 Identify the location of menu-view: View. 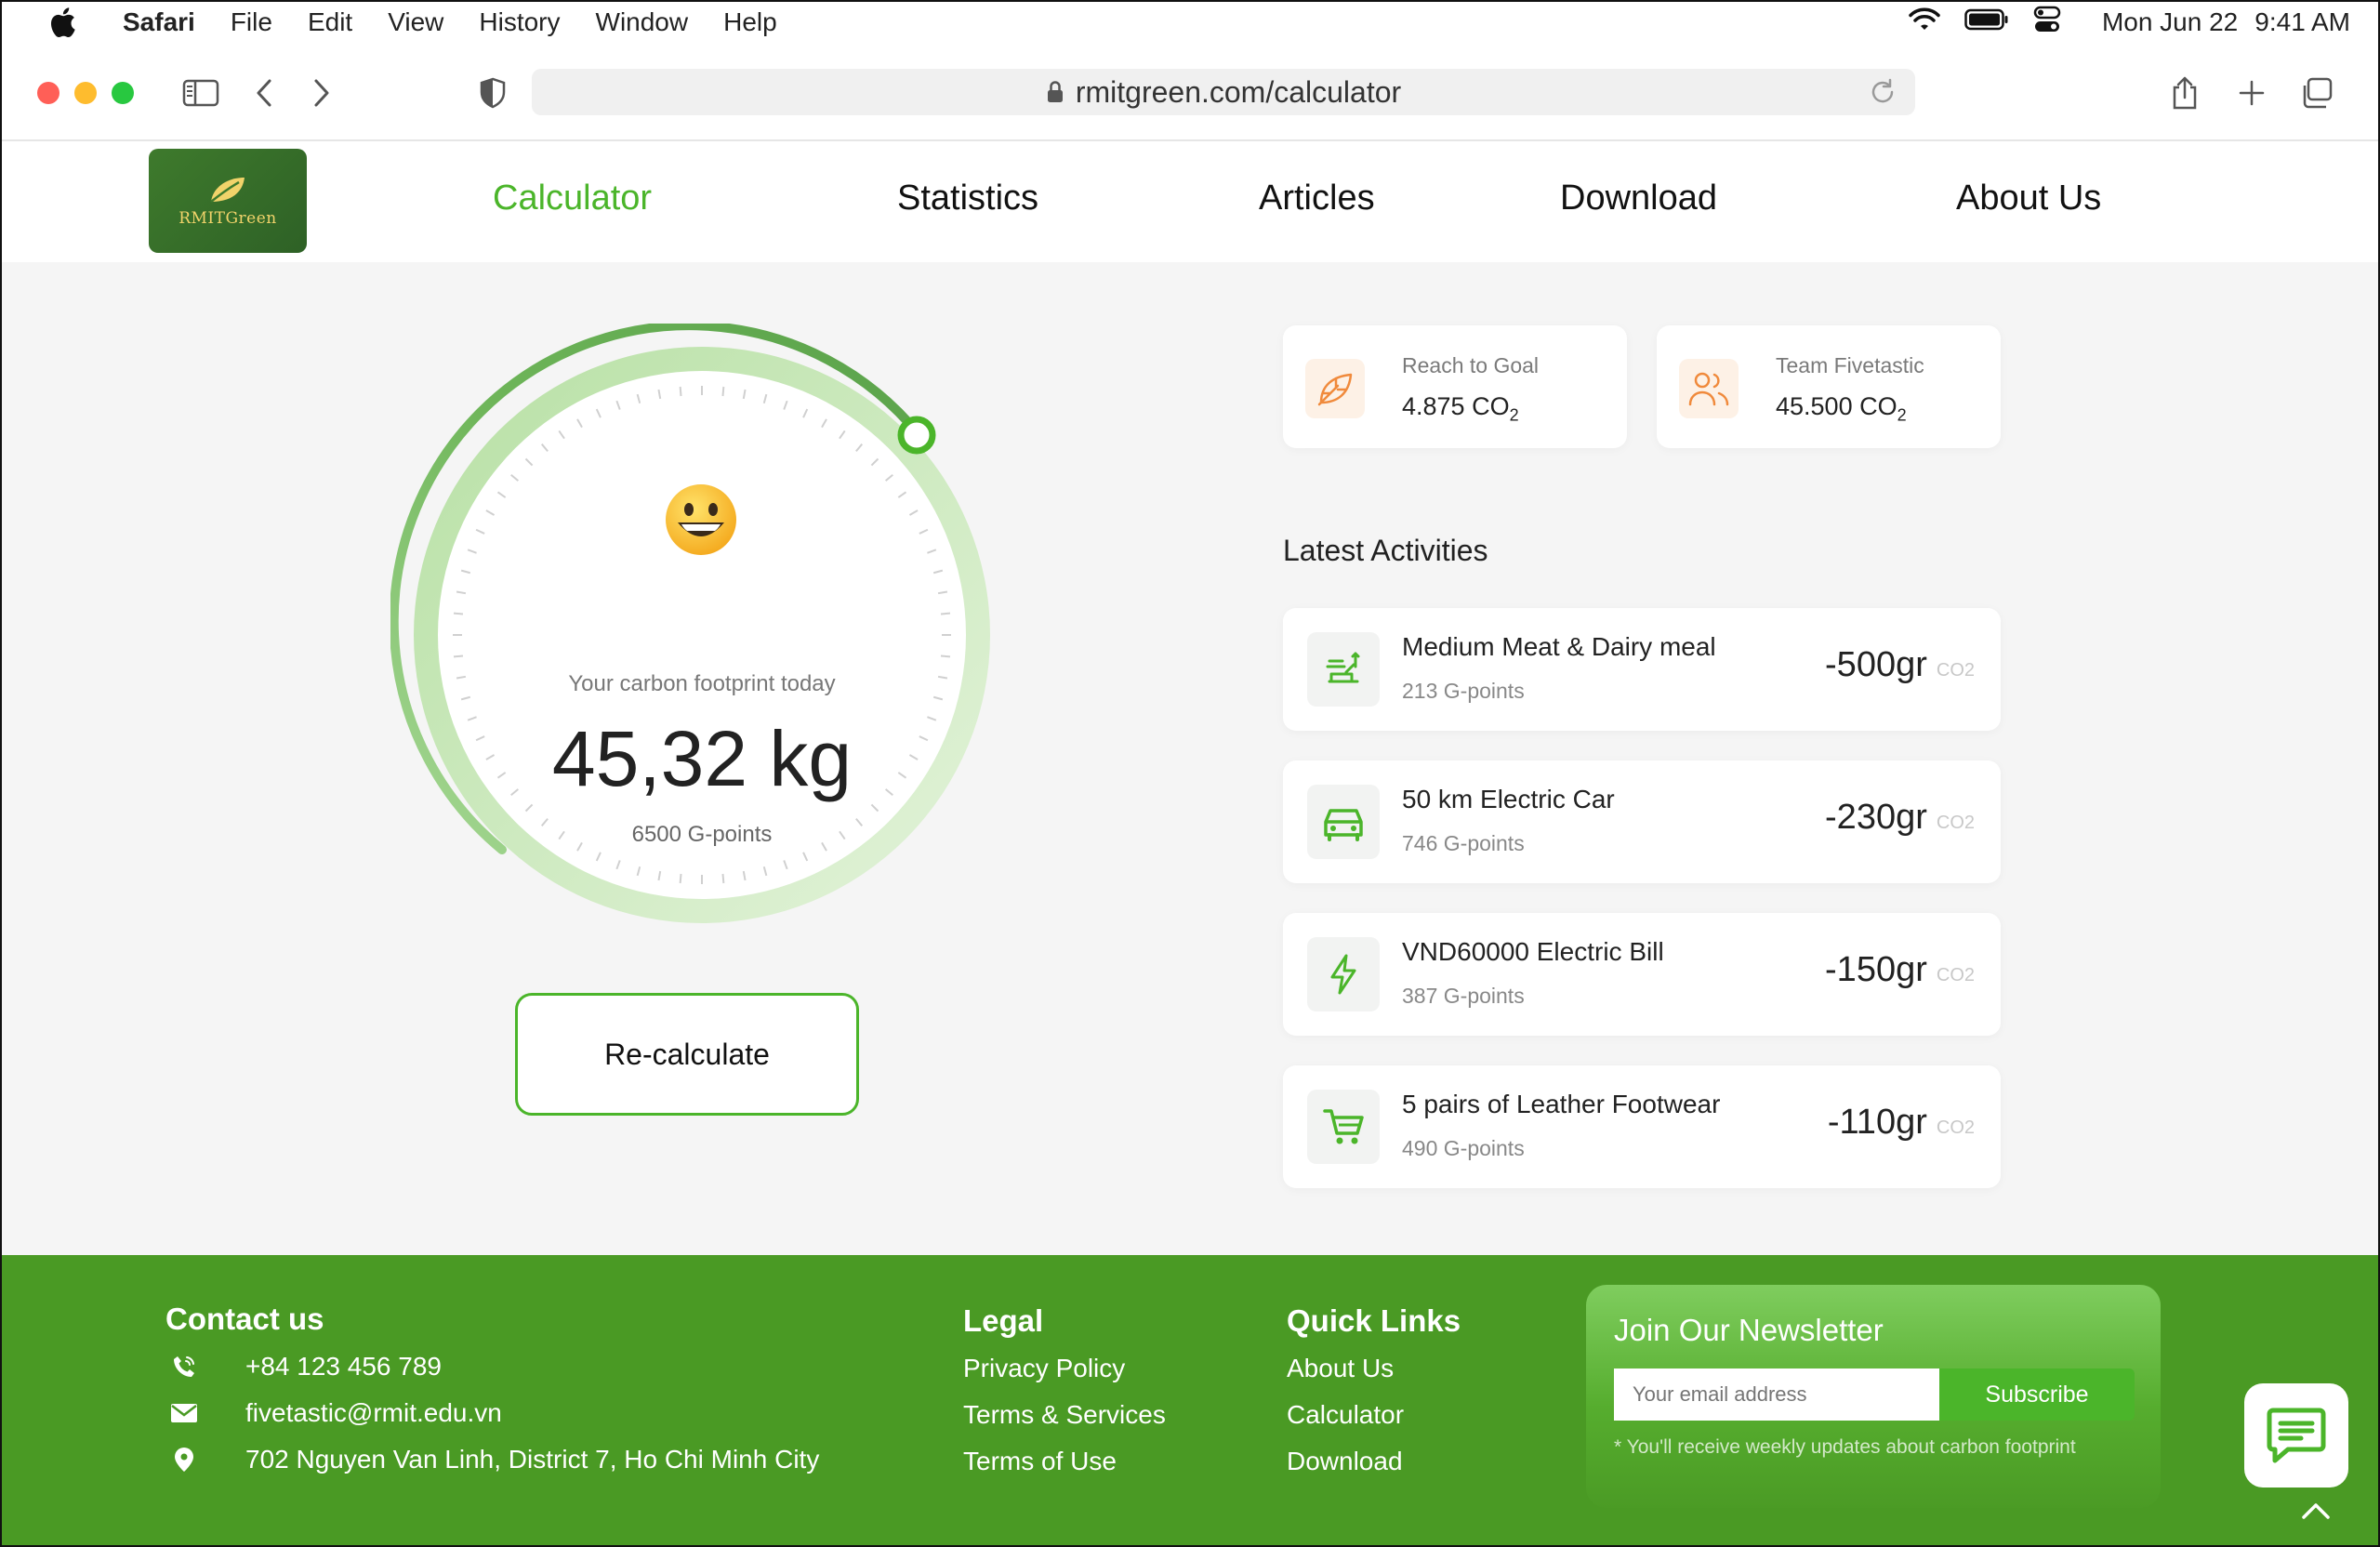
(415, 22).